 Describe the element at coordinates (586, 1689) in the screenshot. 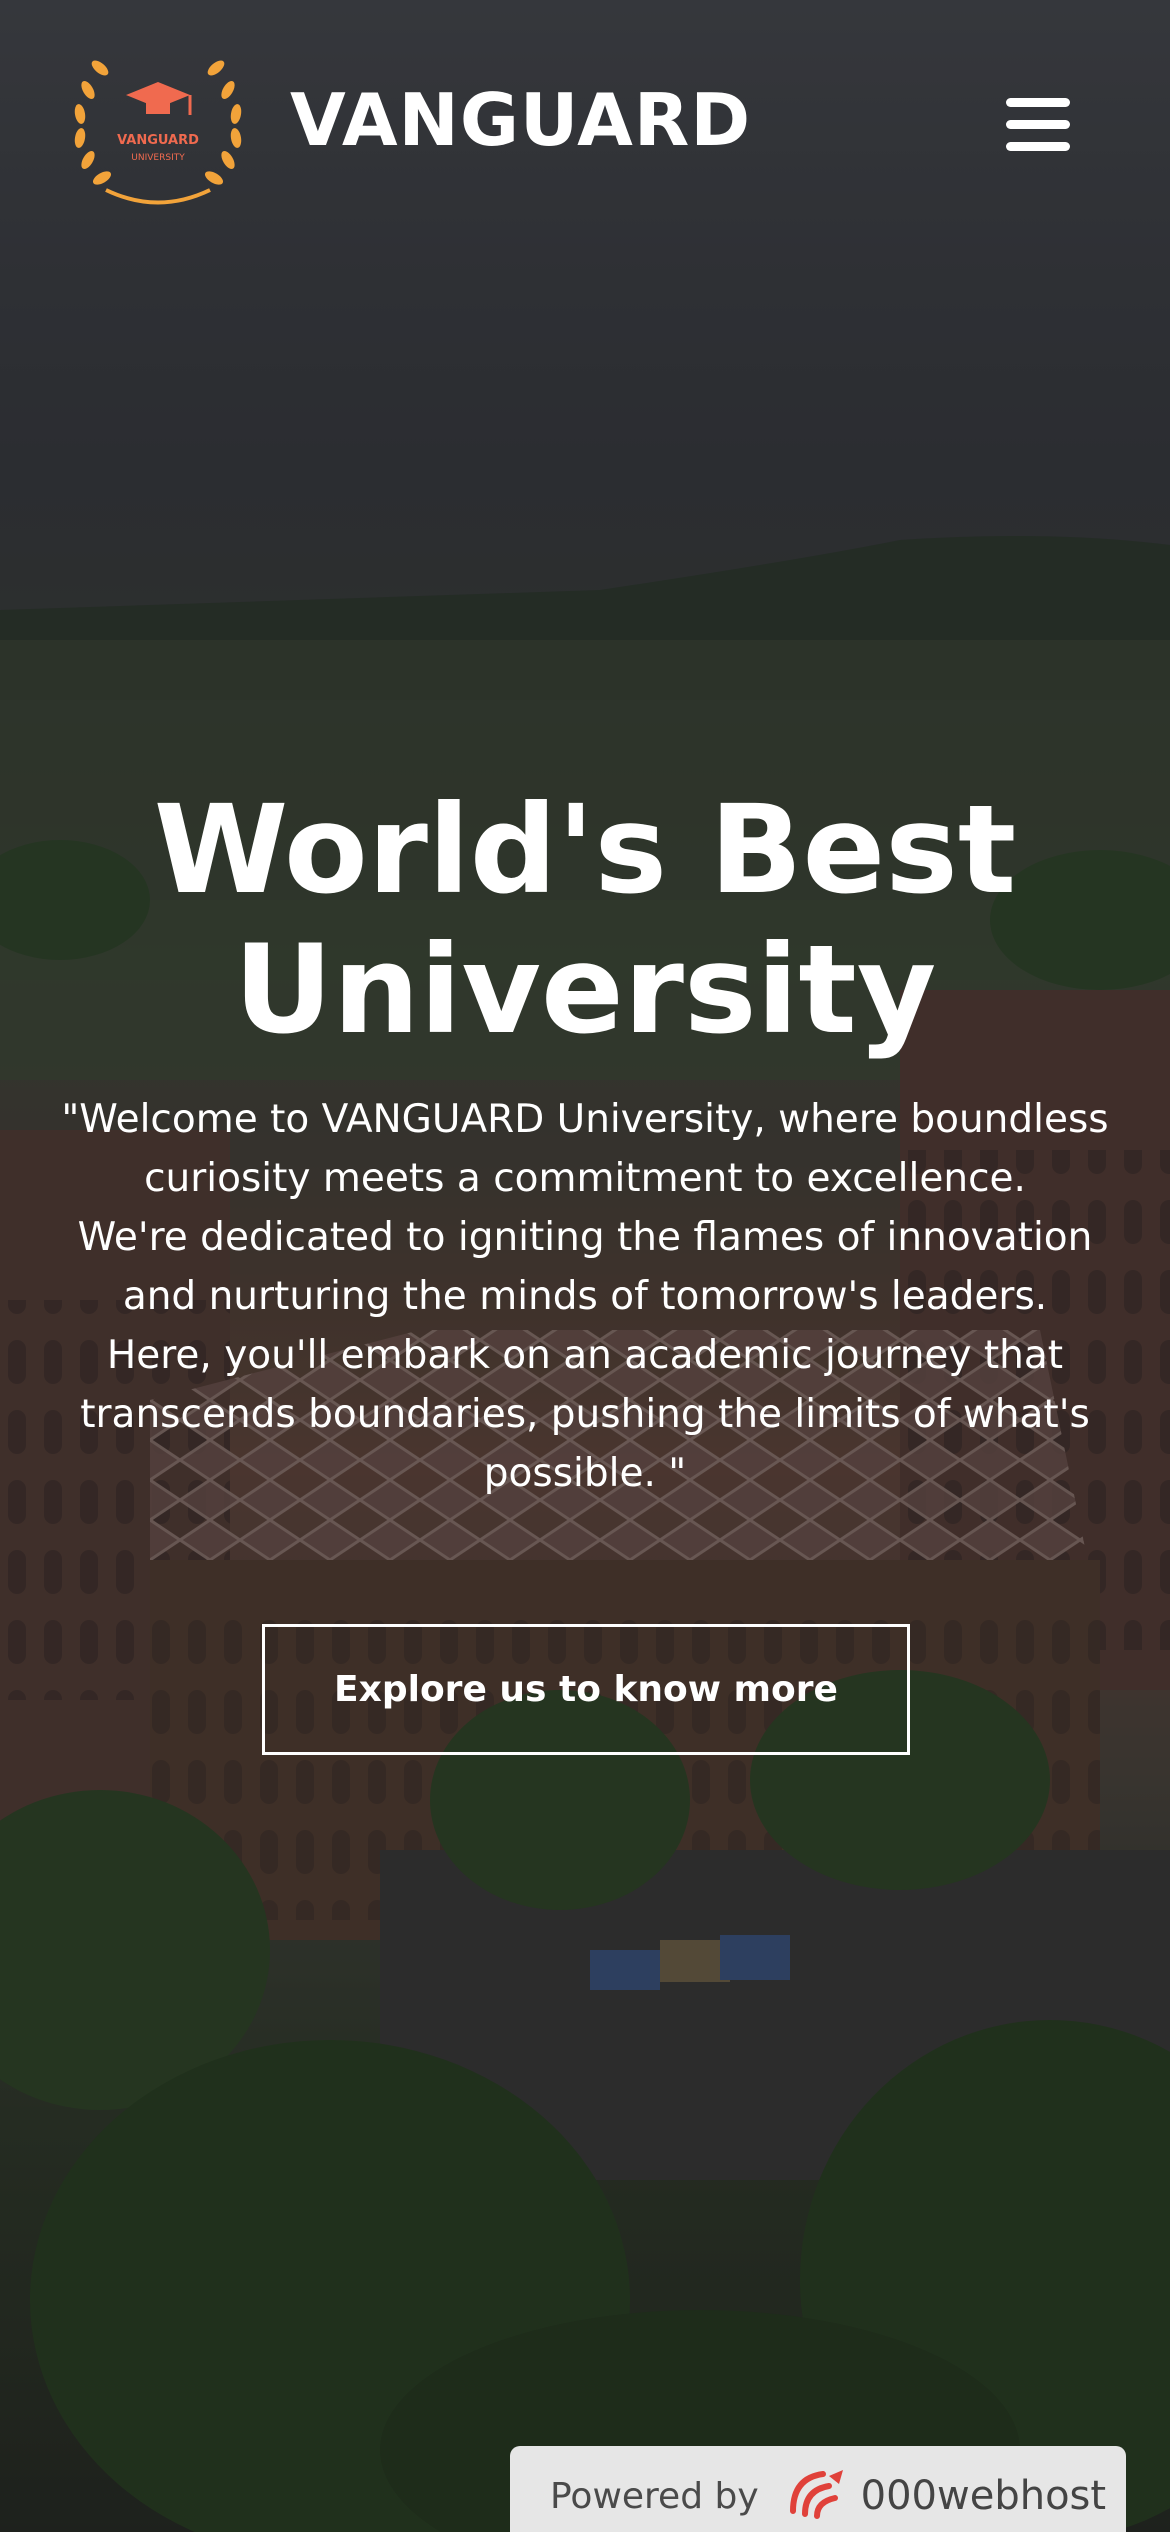

I see `explore-button: Explore us to know more` at that location.